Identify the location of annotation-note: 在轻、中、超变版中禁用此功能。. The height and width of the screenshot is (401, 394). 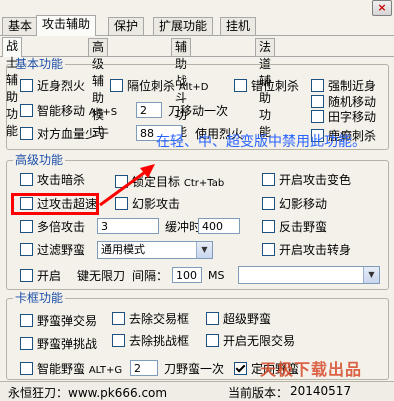
(261, 142).